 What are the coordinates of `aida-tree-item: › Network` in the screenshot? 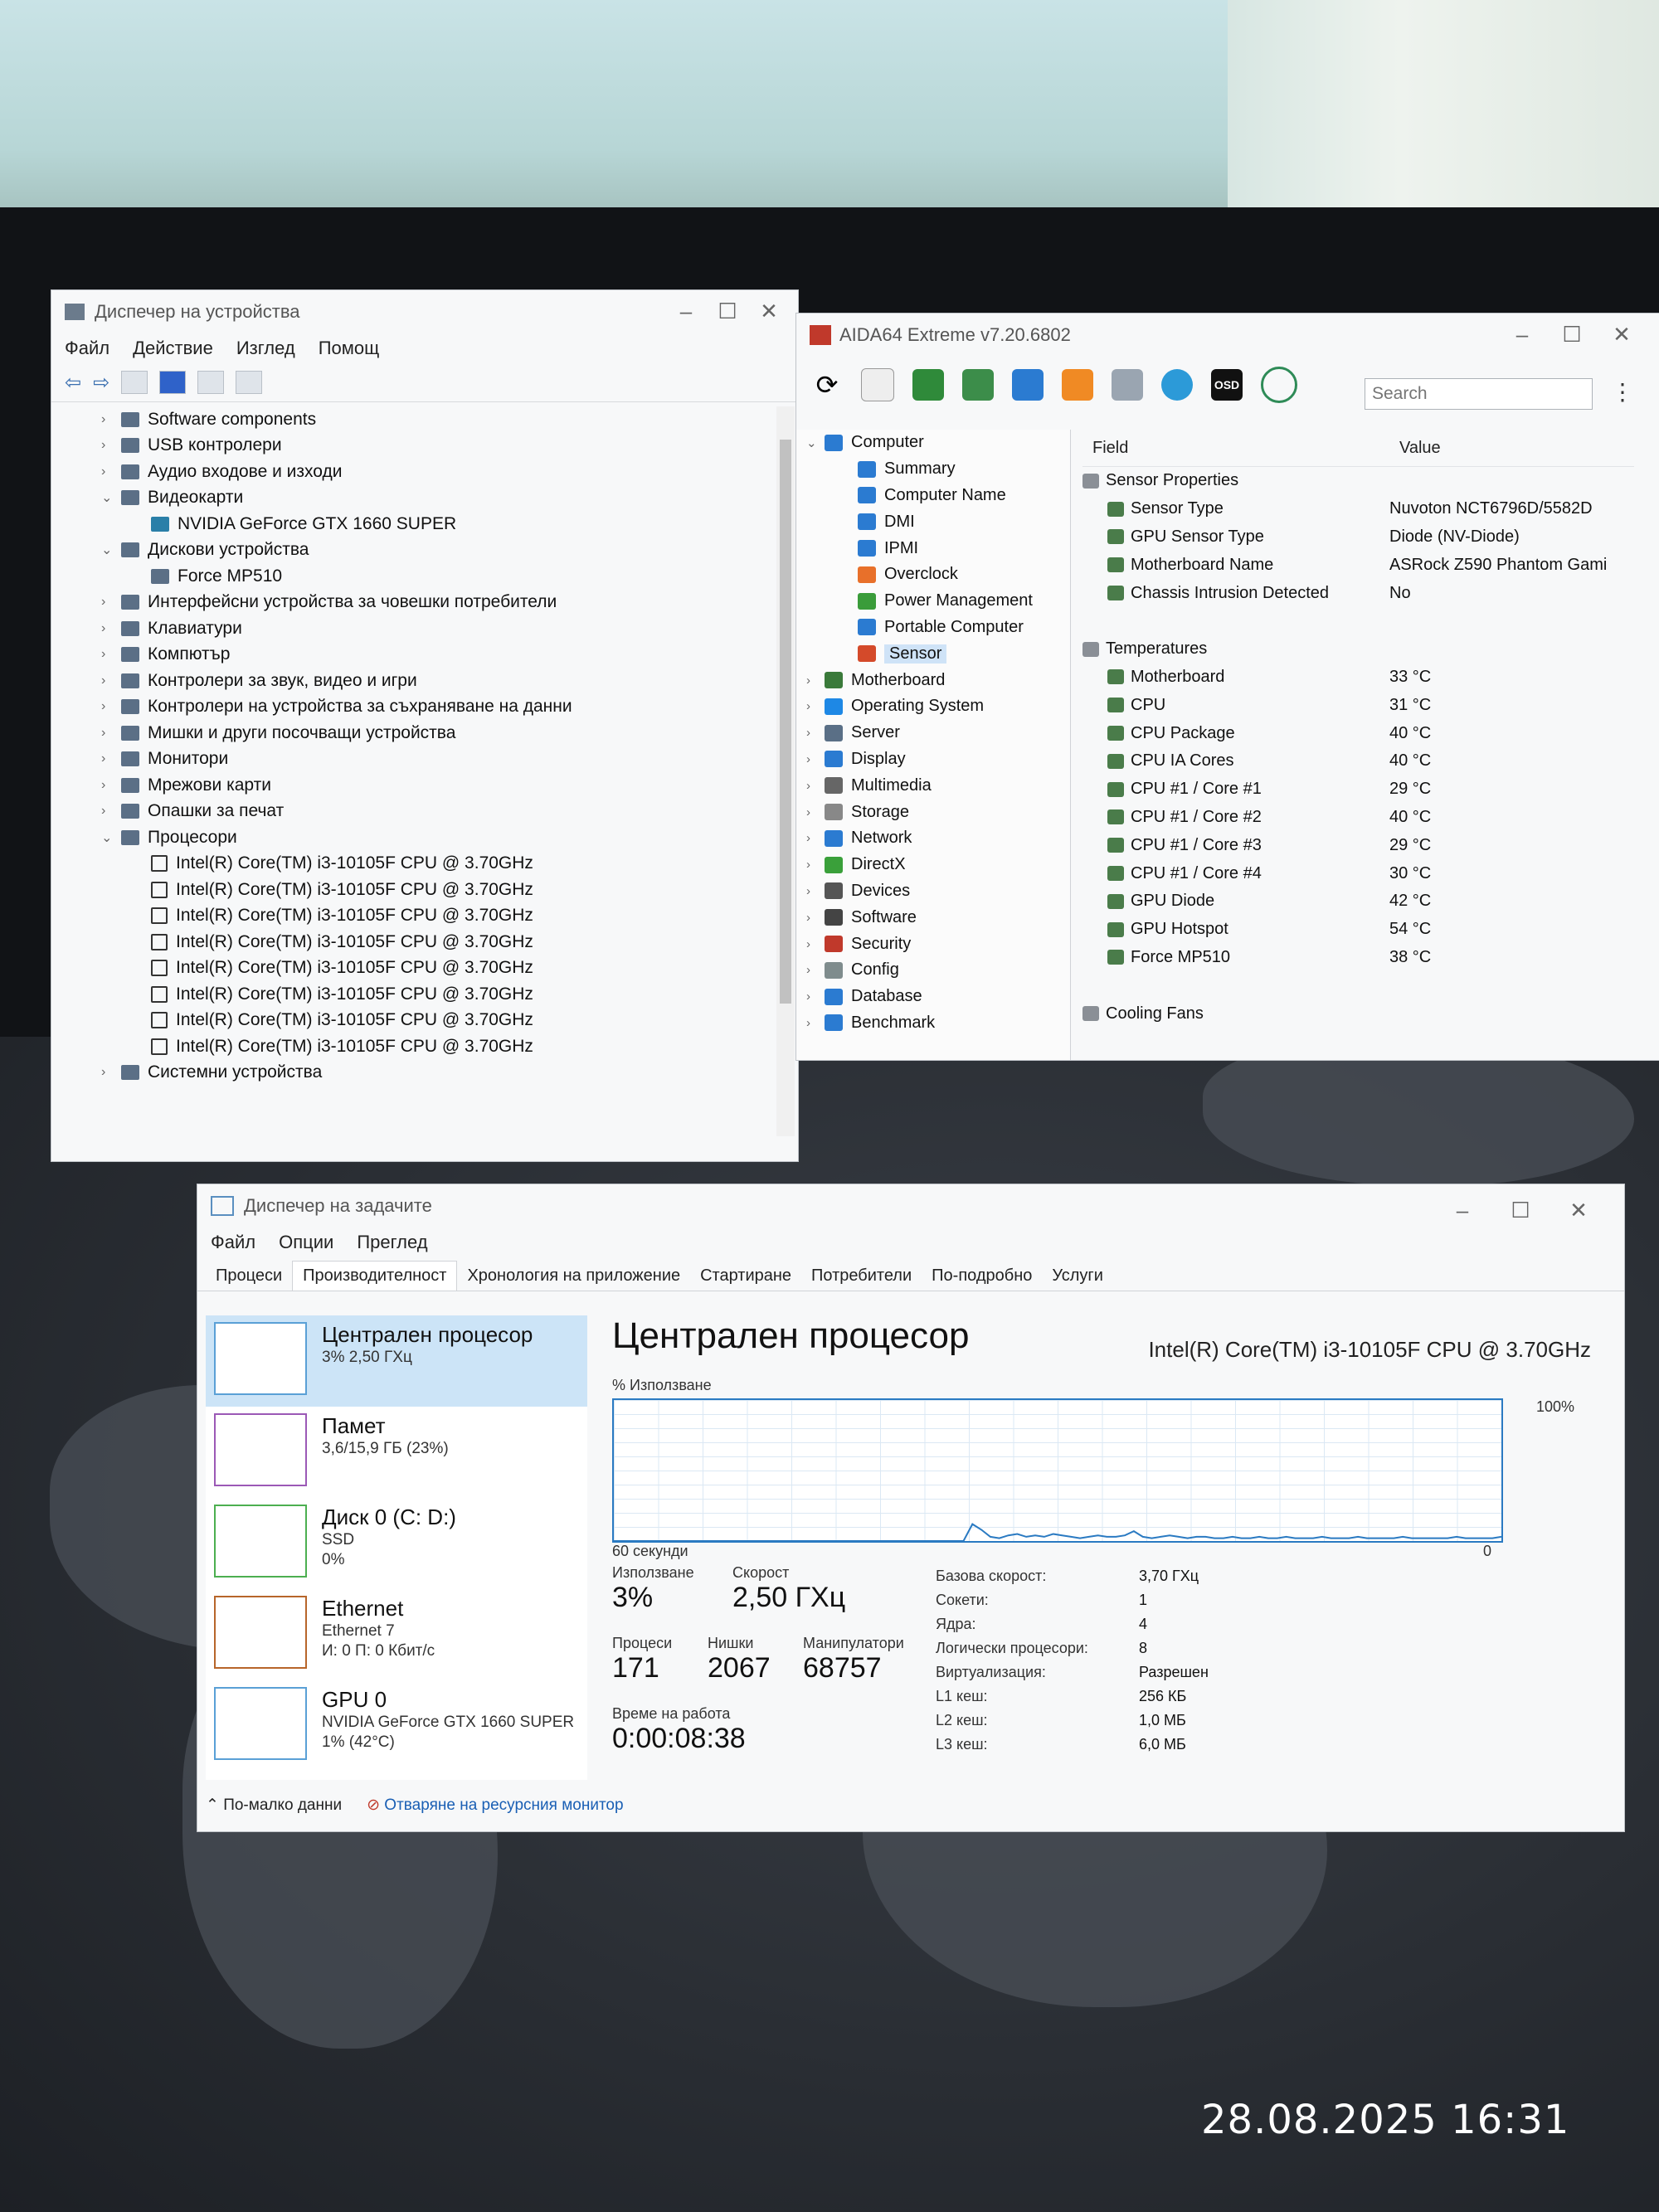 It's located at (933, 839).